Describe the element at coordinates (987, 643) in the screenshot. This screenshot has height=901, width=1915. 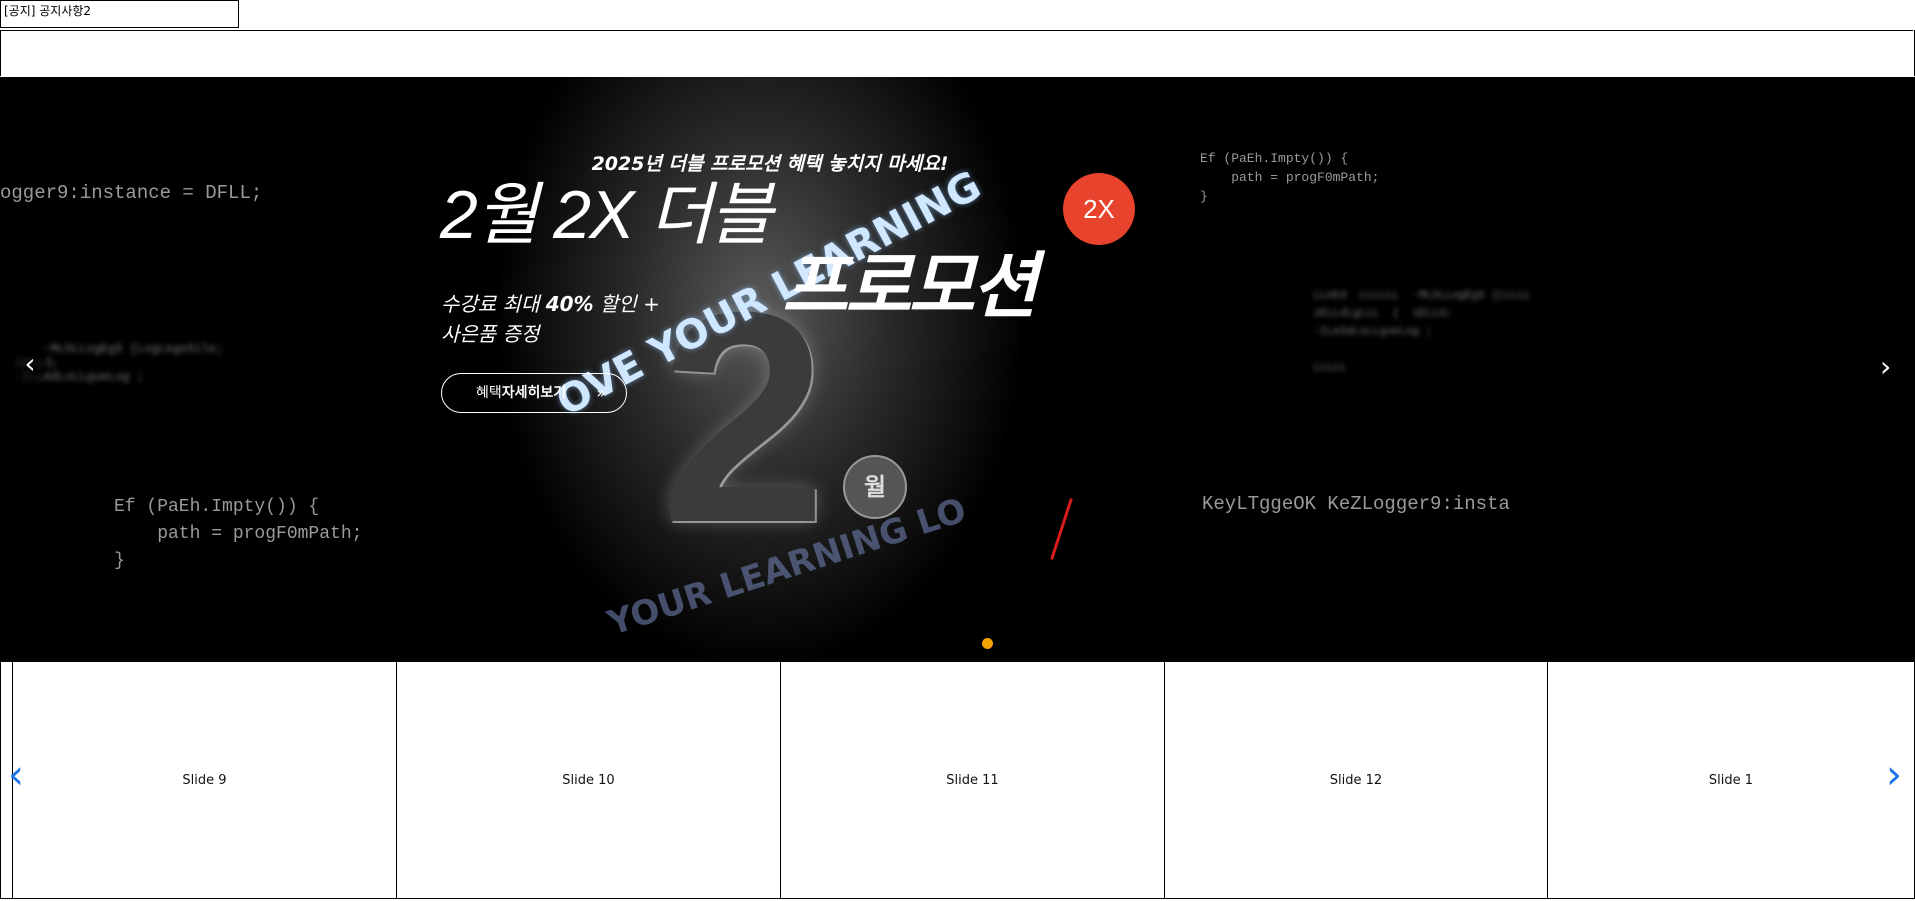
I see `pagination-dot-active` at that location.